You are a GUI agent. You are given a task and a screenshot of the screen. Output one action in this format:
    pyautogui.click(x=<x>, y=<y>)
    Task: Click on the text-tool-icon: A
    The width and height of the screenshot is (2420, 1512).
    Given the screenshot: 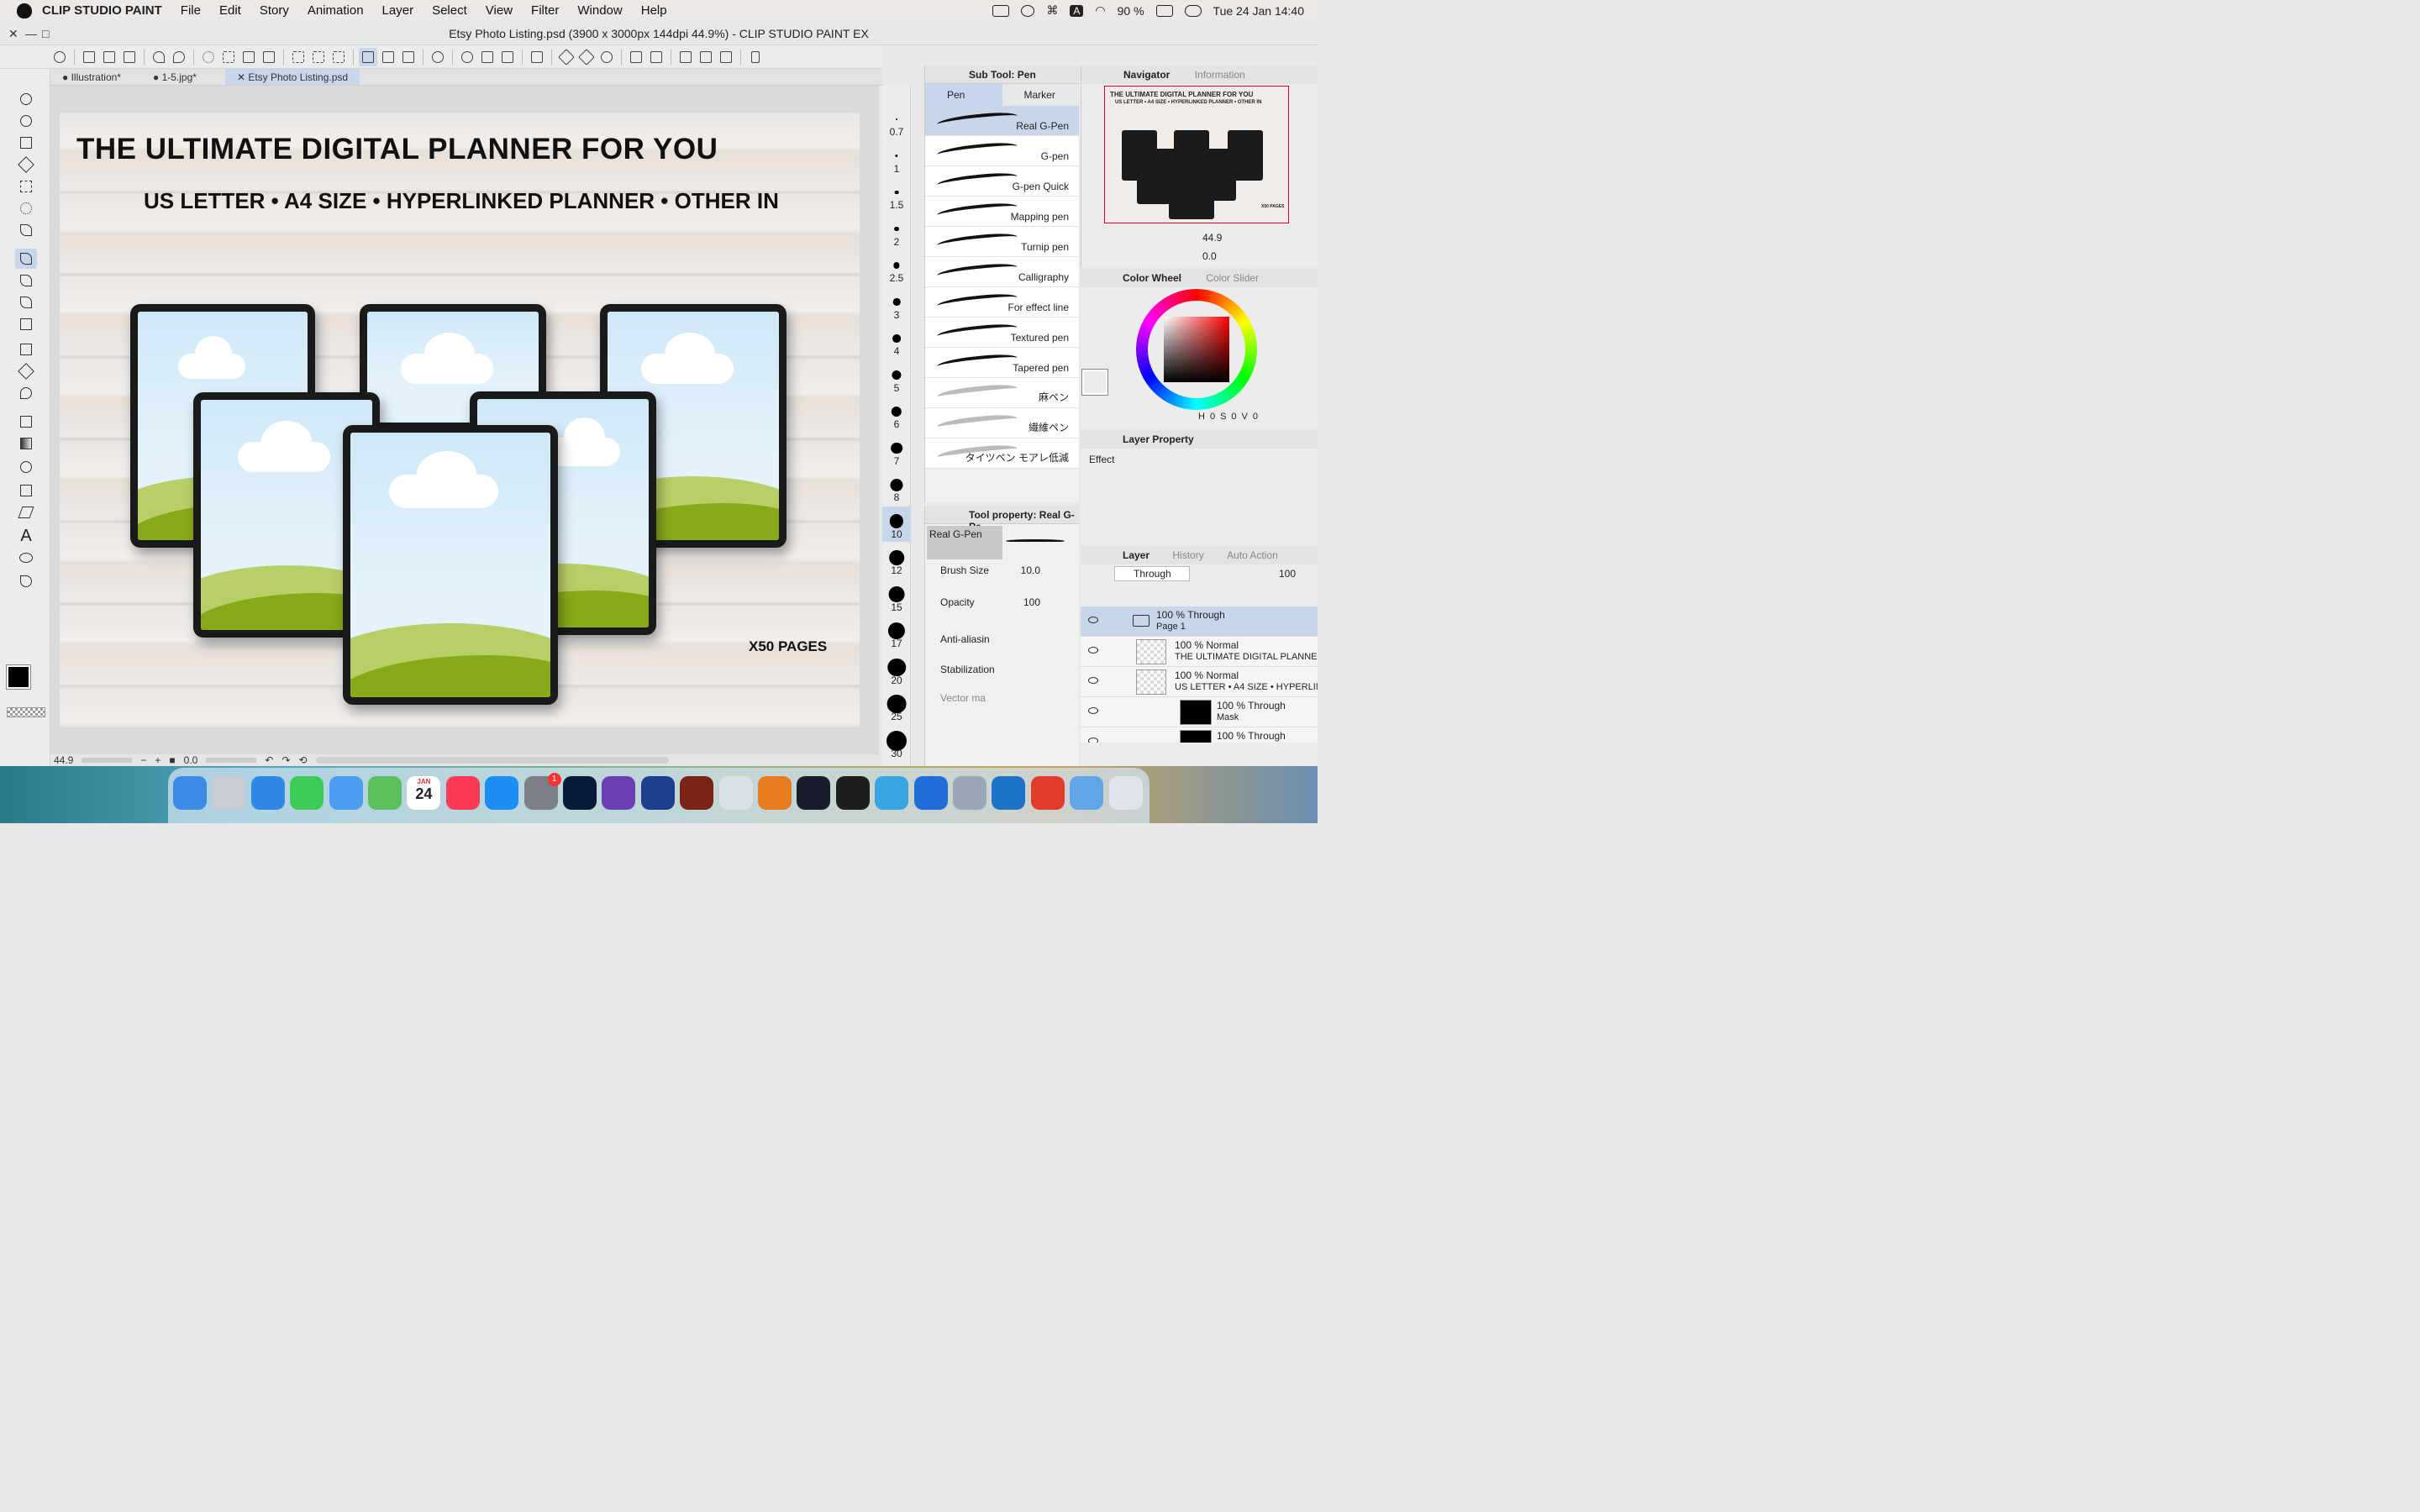 What is the action you would take?
    pyautogui.click(x=26, y=536)
    